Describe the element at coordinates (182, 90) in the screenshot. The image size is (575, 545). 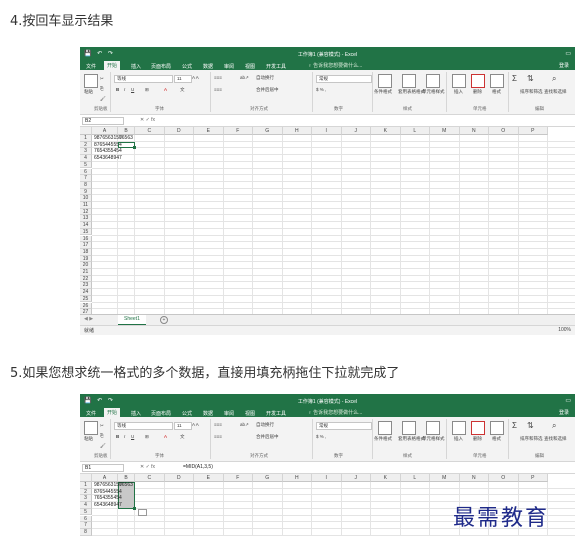
I see `phonetic-icon: 文` at that location.